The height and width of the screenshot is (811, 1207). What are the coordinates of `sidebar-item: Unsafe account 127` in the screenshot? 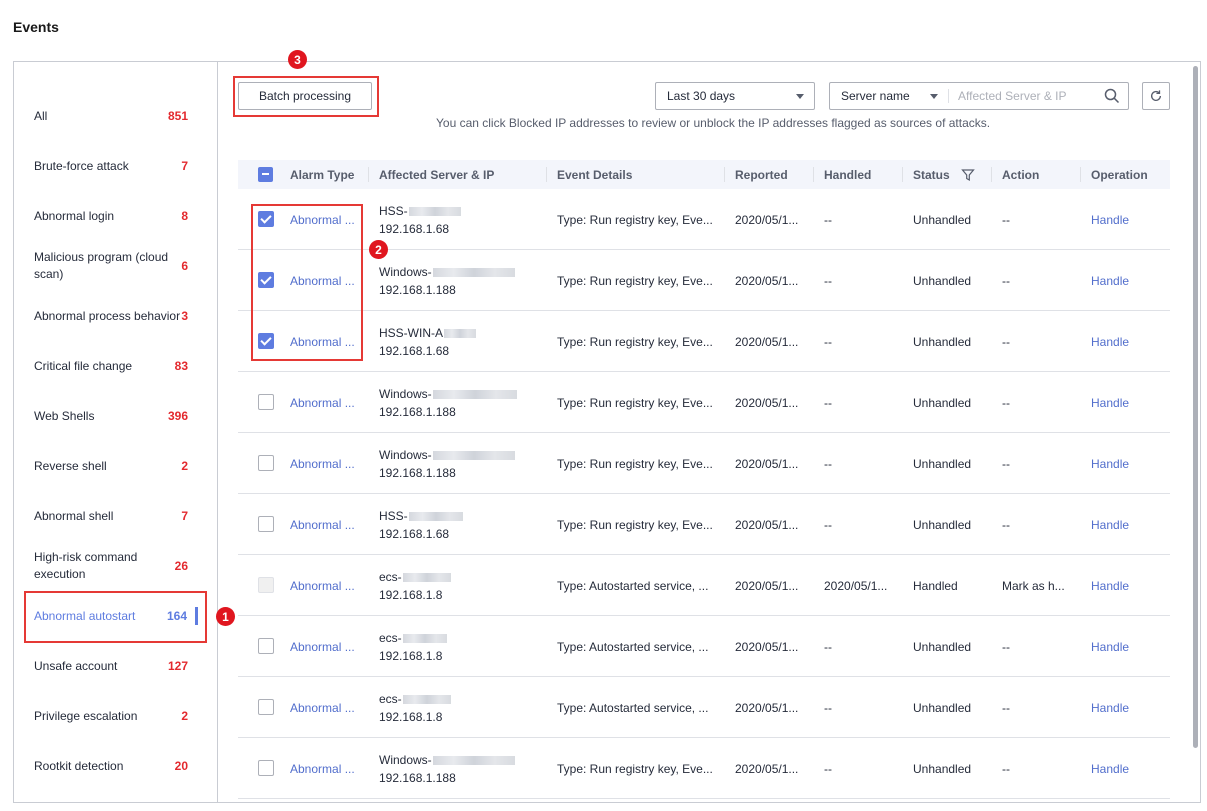 It's located at (116, 666).